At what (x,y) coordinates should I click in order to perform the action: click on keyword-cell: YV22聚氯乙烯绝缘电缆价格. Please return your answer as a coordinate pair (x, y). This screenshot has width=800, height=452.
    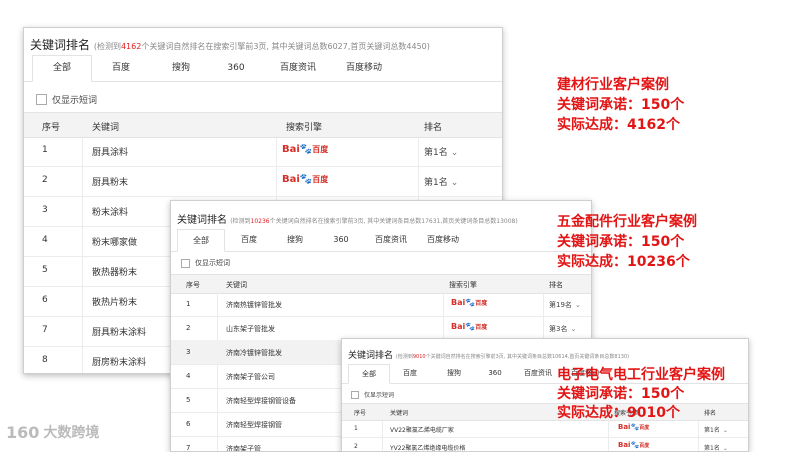
    Looking at the image, I should click on (428, 448).